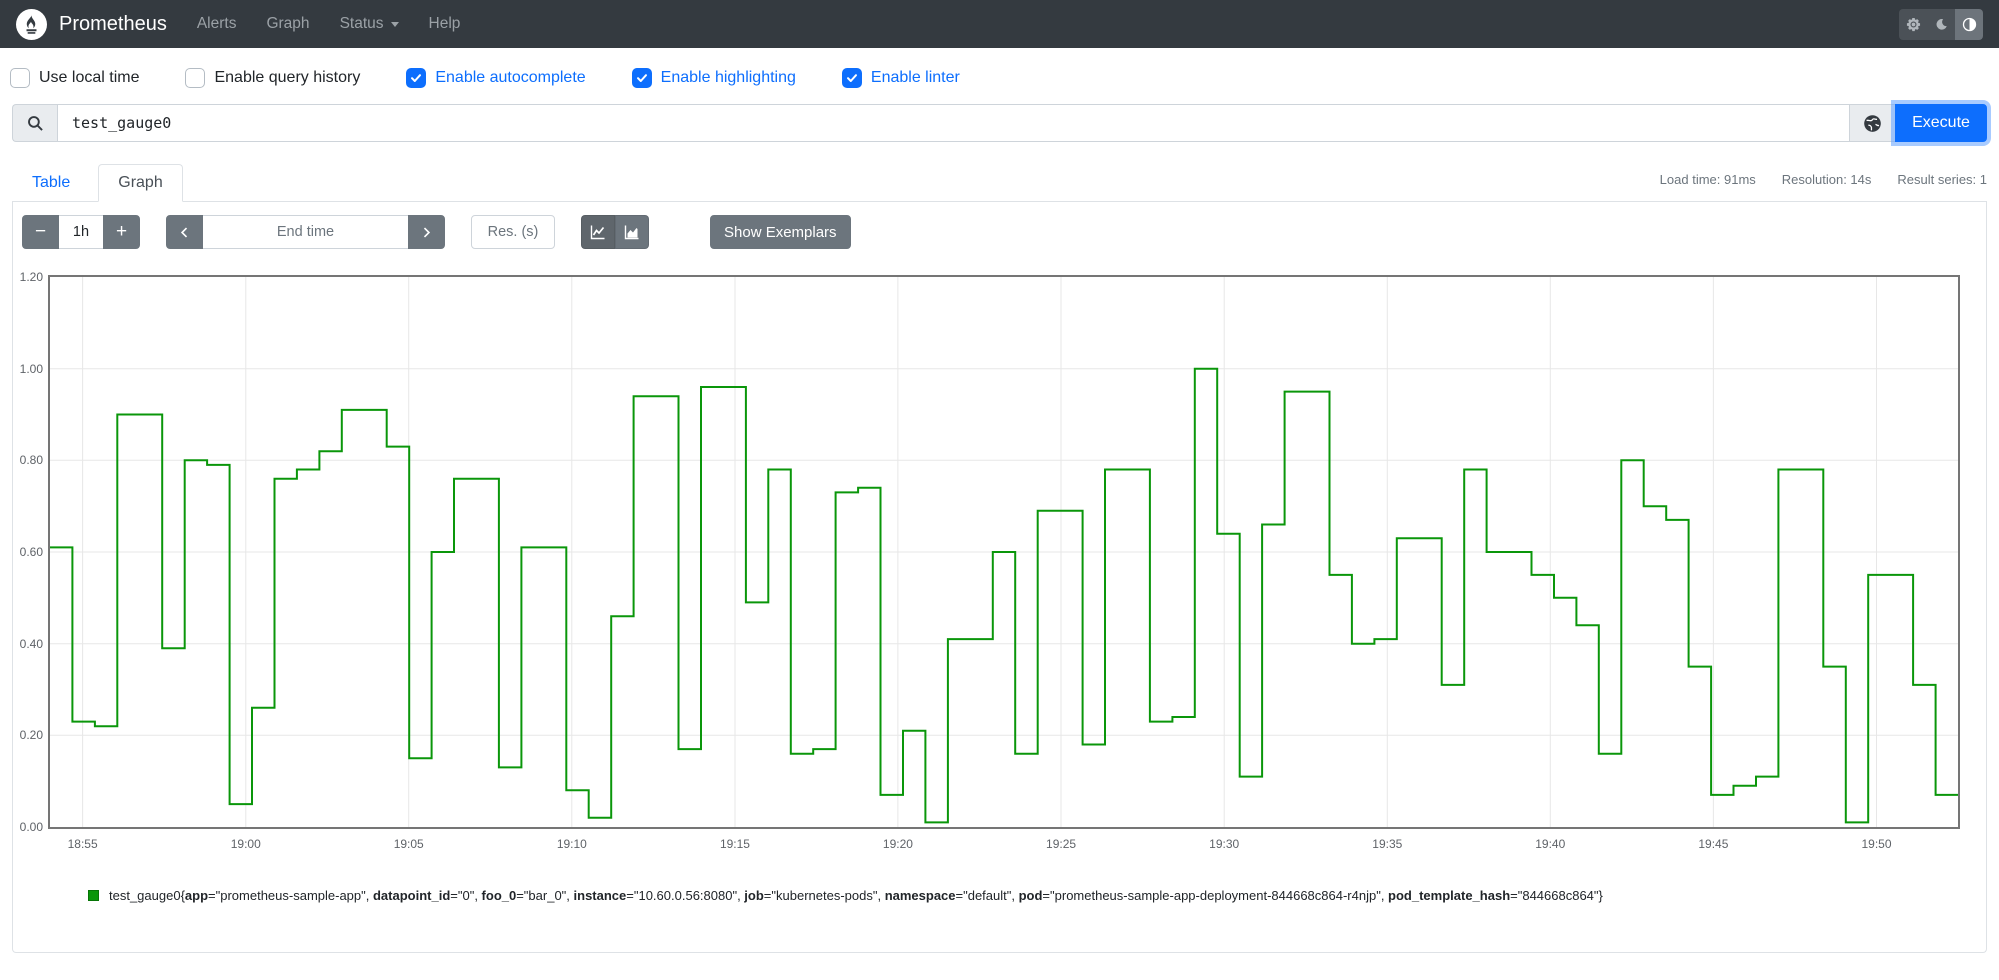 Image resolution: width=1999 pixels, height=980 pixels. I want to click on moon-icon, so click(1941, 24).